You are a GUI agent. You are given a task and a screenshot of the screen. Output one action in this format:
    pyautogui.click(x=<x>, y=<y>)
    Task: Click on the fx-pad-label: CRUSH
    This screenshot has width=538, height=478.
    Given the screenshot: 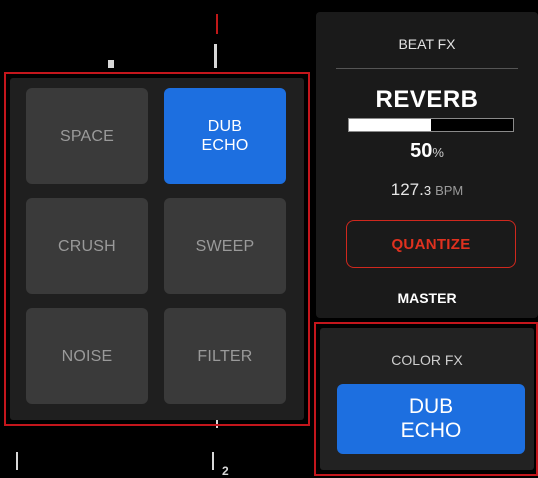 What is the action you would take?
    pyautogui.click(x=87, y=246)
    